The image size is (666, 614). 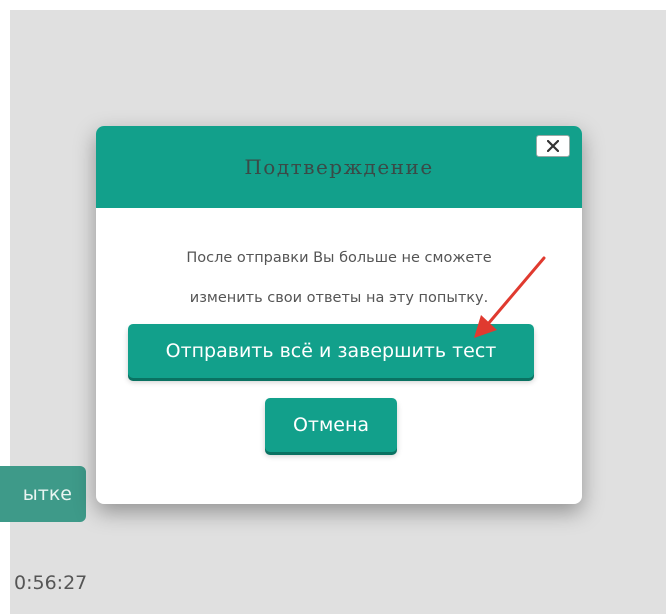 I want to click on submit-all-and-finish-button: Отправить всё и завершить тест, so click(x=331, y=351).